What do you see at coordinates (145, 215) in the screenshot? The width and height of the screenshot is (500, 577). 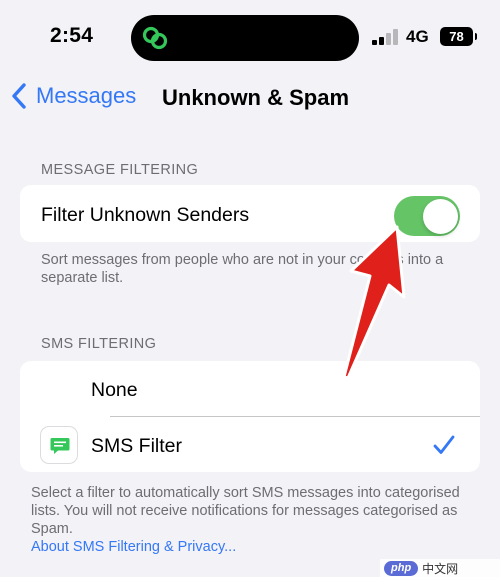 I see `filter-unknown-senders-label: Filter Unknown Senders` at bounding box center [145, 215].